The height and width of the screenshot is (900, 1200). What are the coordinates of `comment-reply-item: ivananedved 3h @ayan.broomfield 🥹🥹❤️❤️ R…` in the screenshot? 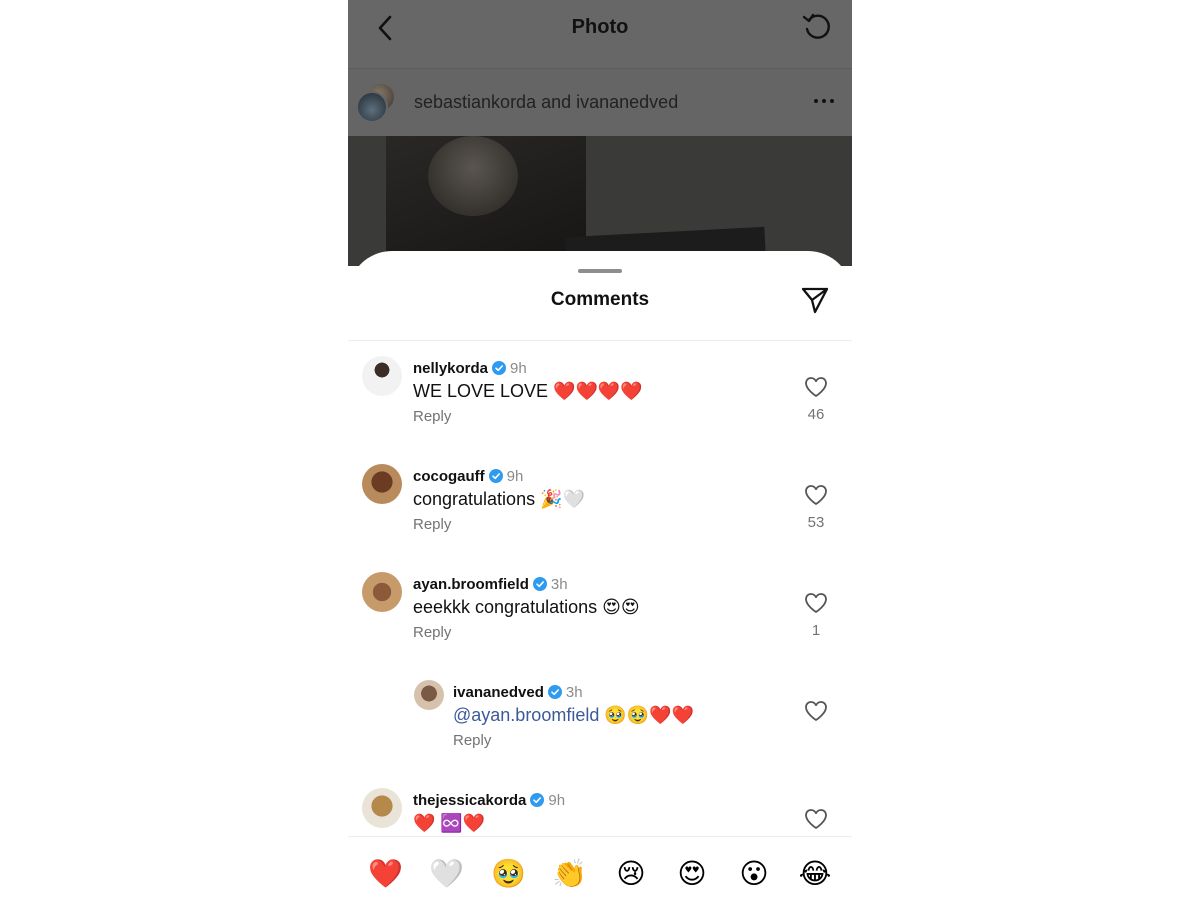 It's located at (600, 730).